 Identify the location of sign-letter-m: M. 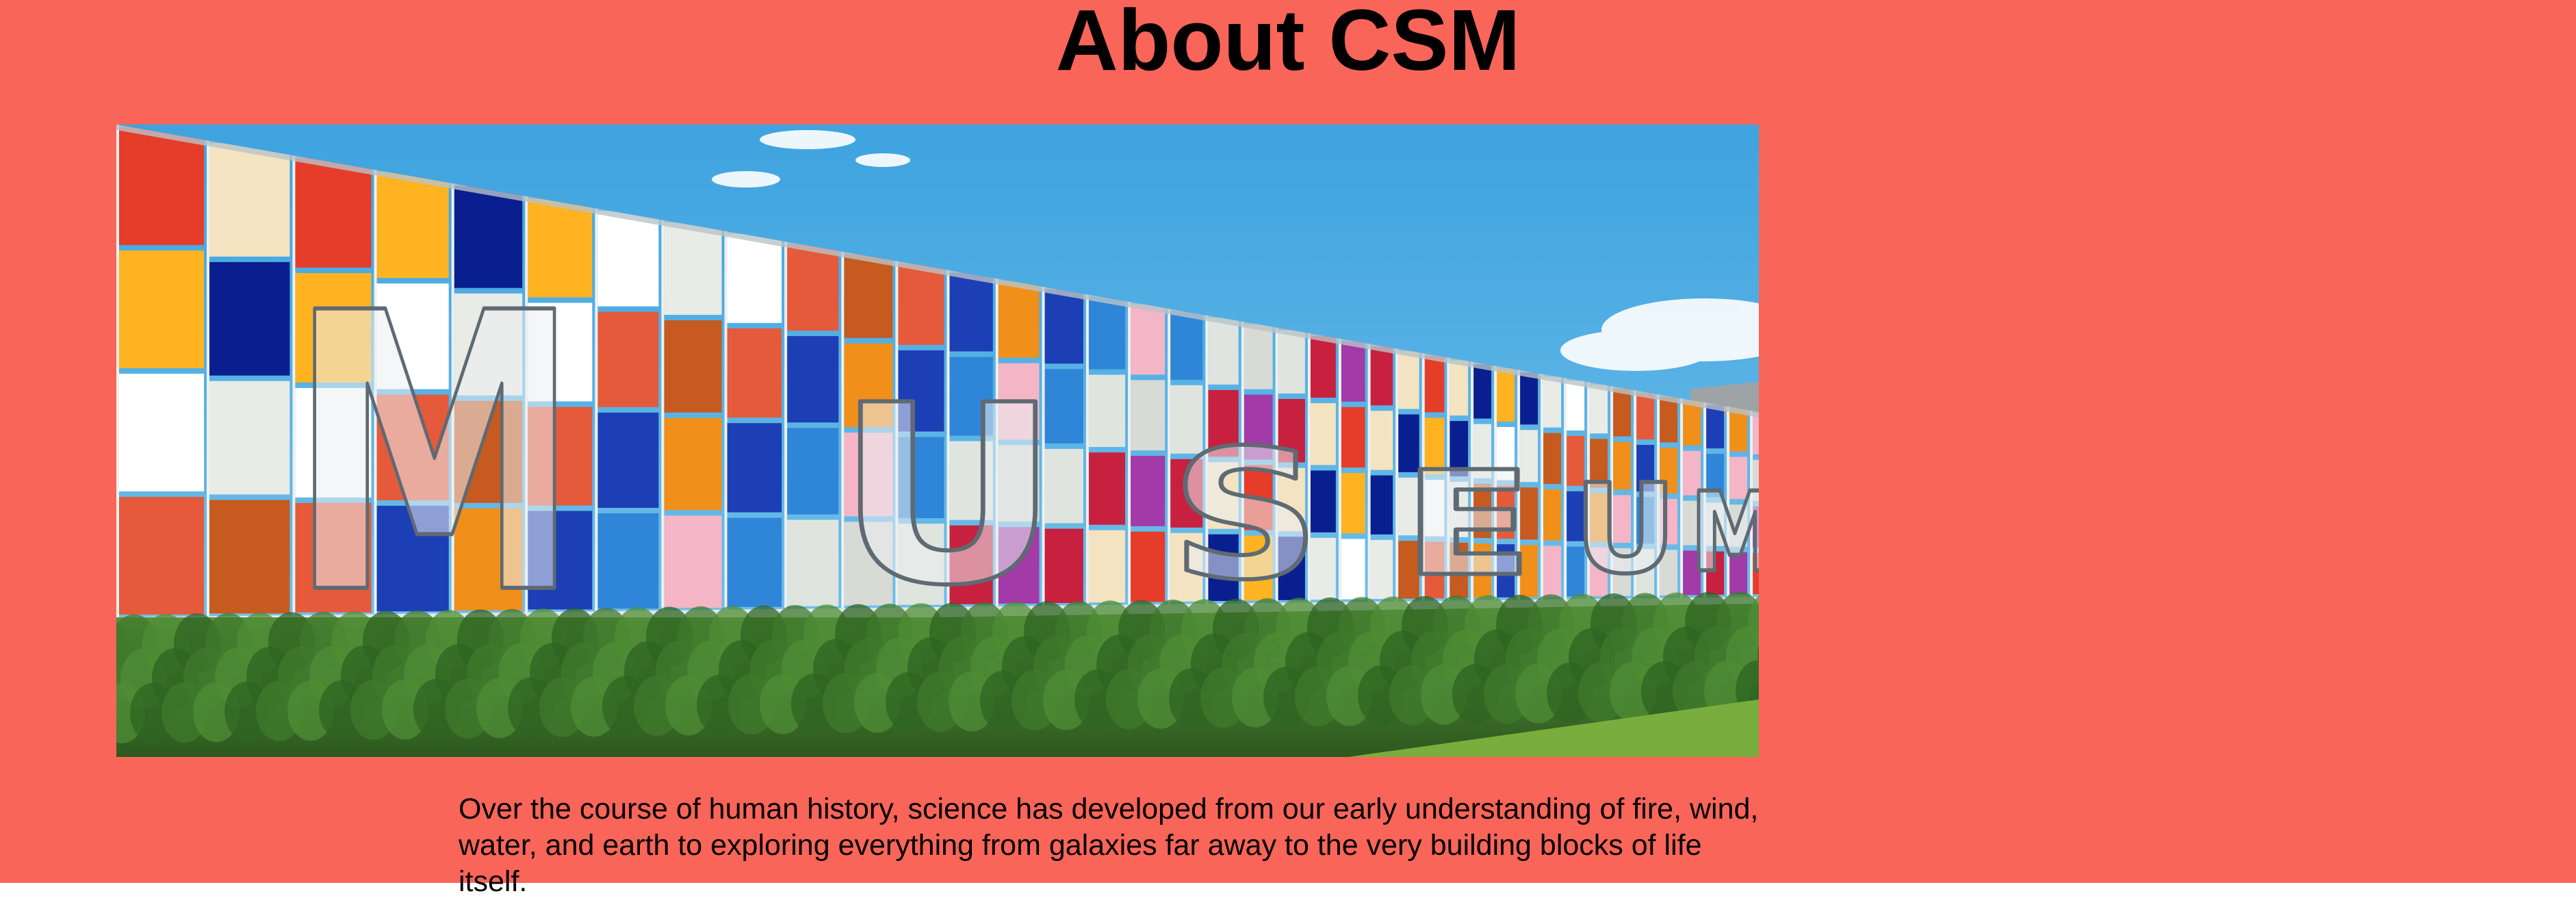
(1724, 532).